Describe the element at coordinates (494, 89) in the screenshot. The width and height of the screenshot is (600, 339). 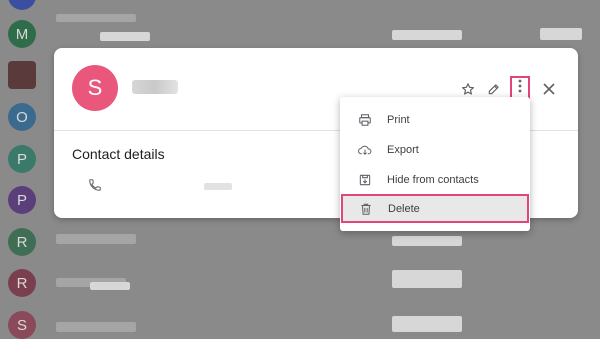
I see `pencil-icon` at that location.